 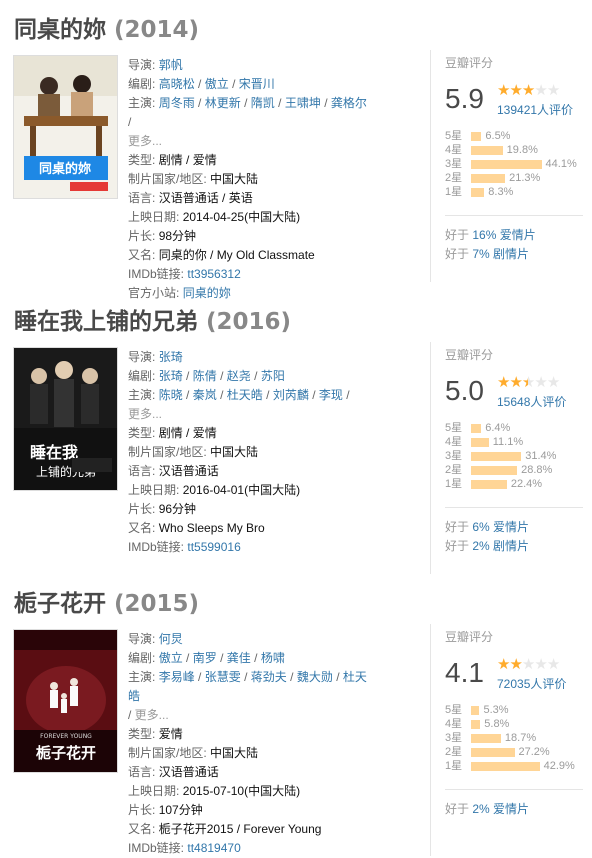 What do you see at coordinates (469, 355) in the screenshot?
I see `rating-title: 豆瓣评分` at bounding box center [469, 355].